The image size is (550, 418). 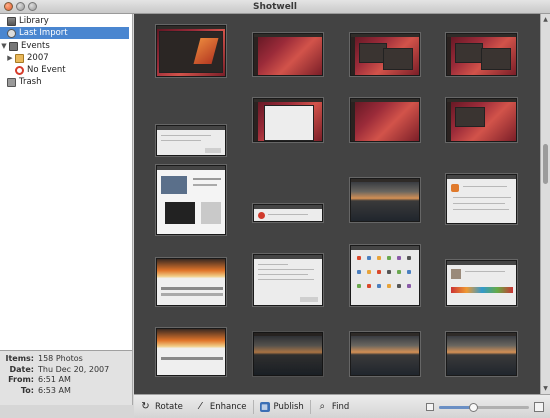 I want to click on enhance-label: Enhance, so click(x=228, y=406).